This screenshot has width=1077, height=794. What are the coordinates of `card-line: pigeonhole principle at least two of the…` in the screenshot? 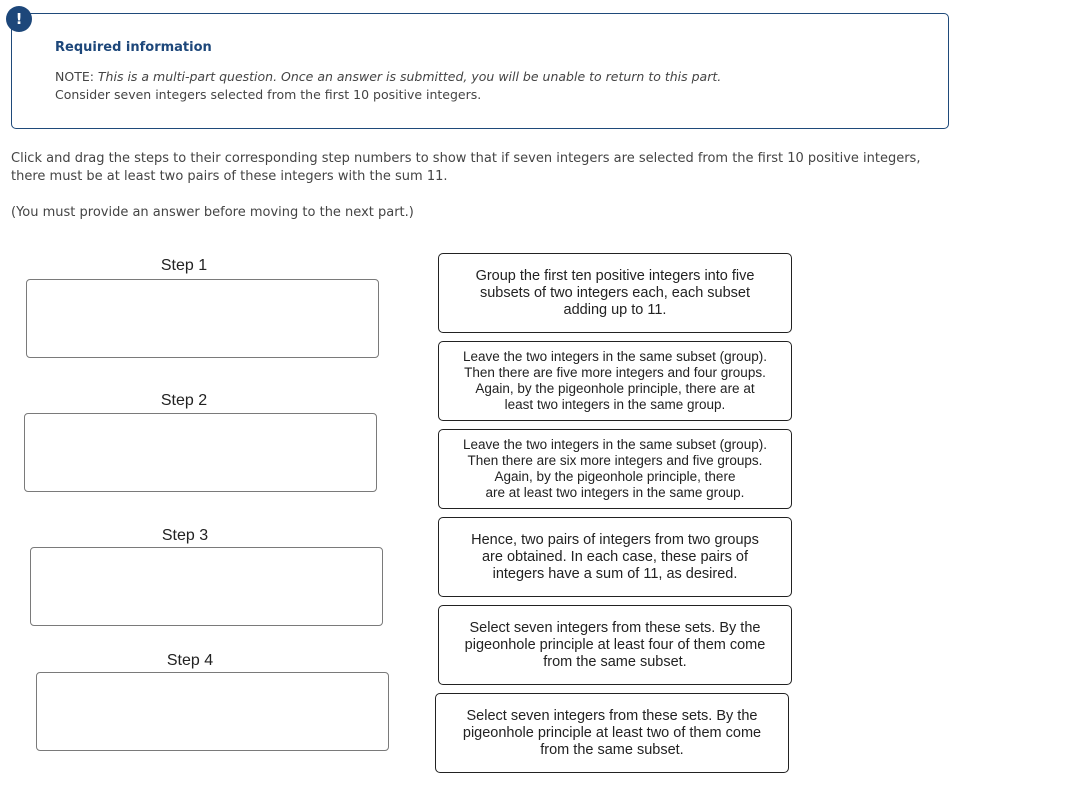 It's located at (612, 732).